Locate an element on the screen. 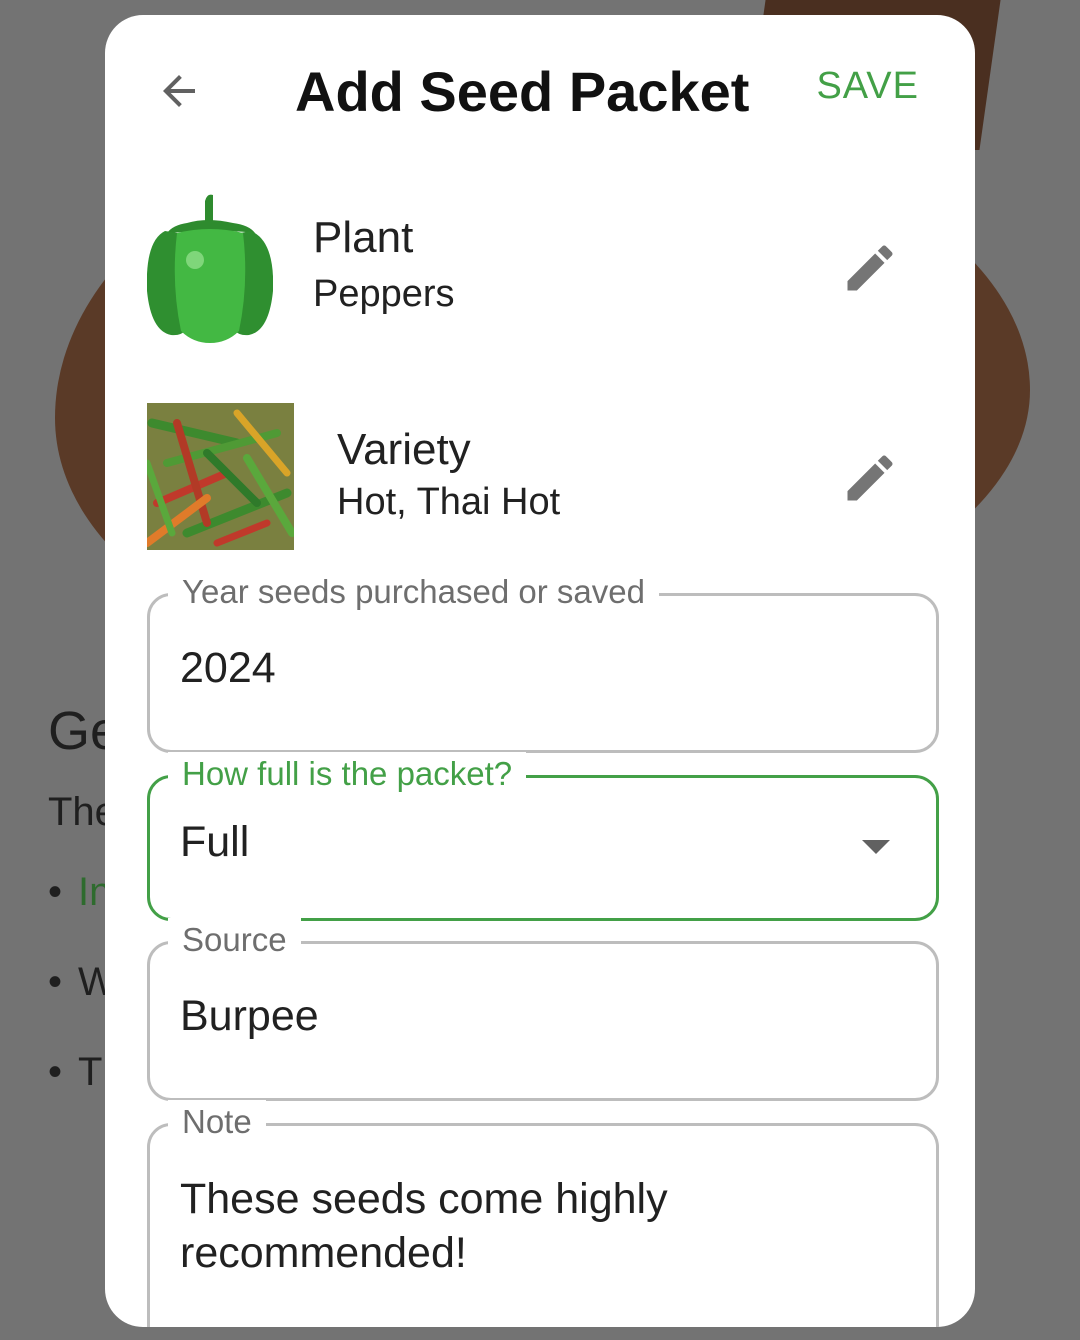 Image resolution: width=1080 pixels, height=1340 pixels. background-bullet: • In is located at coordinates (80, 892).